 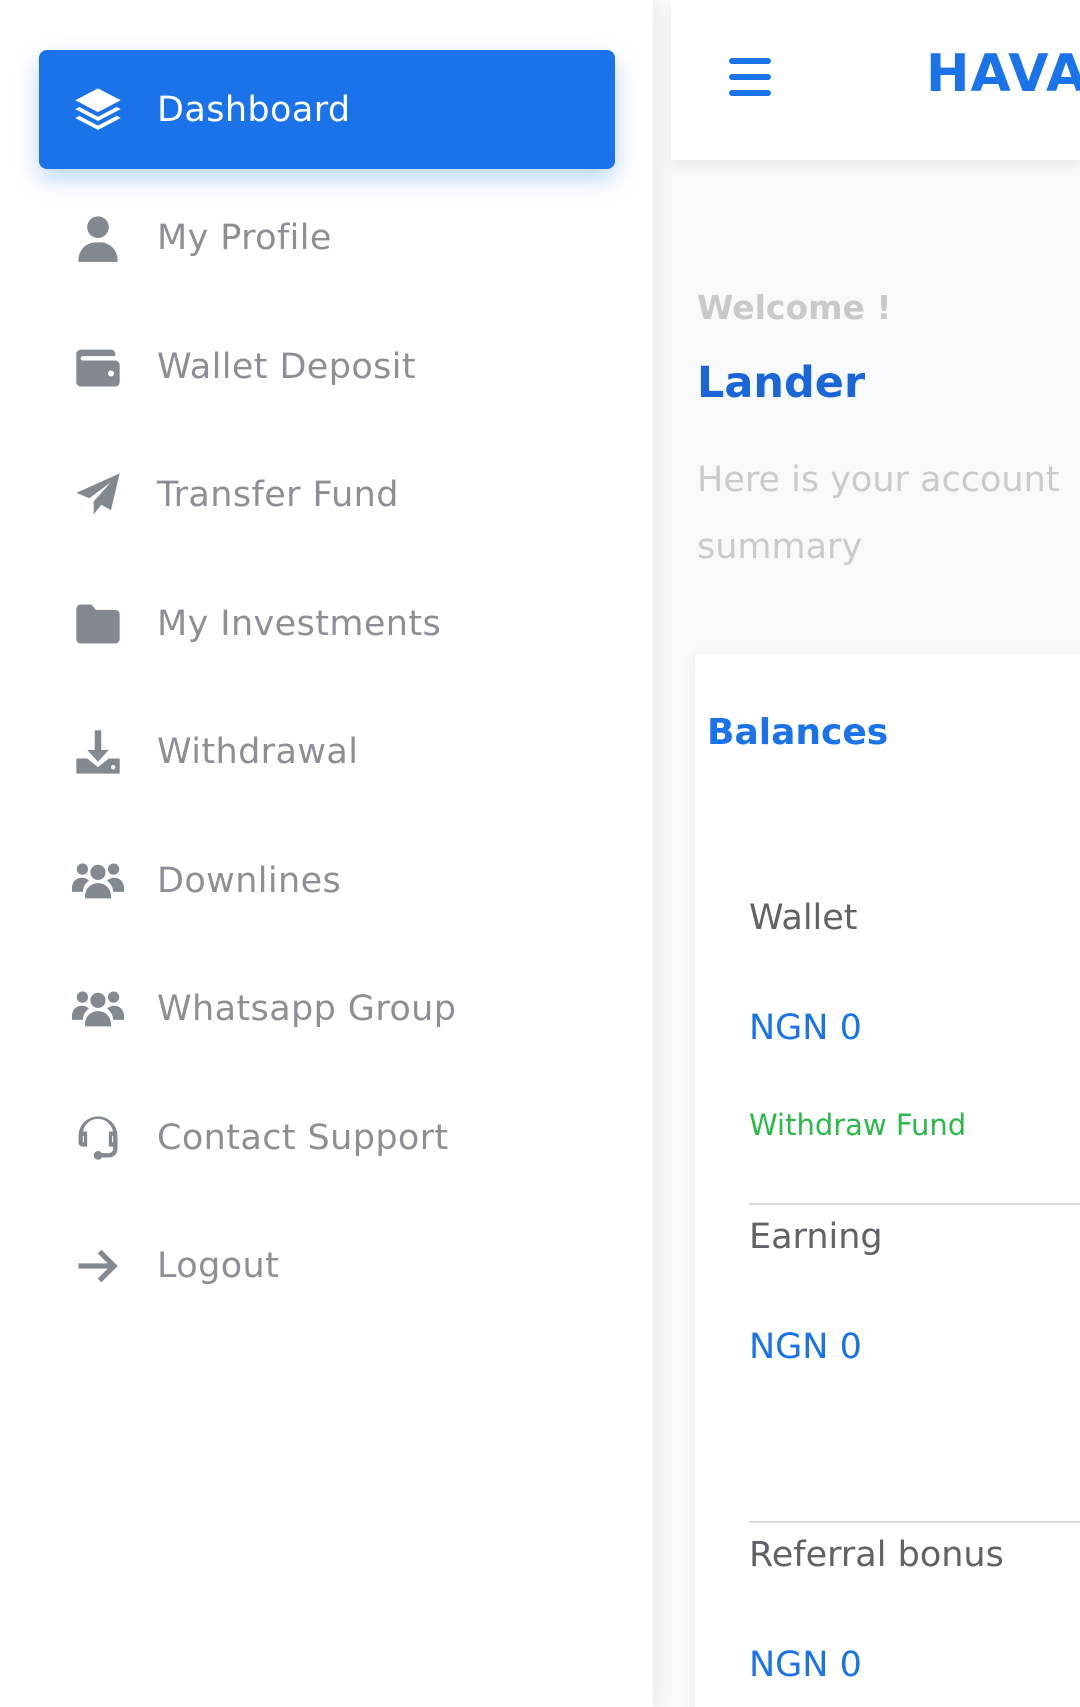 I want to click on sidebar-item-label: Contact Support, so click(x=303, y=1137).